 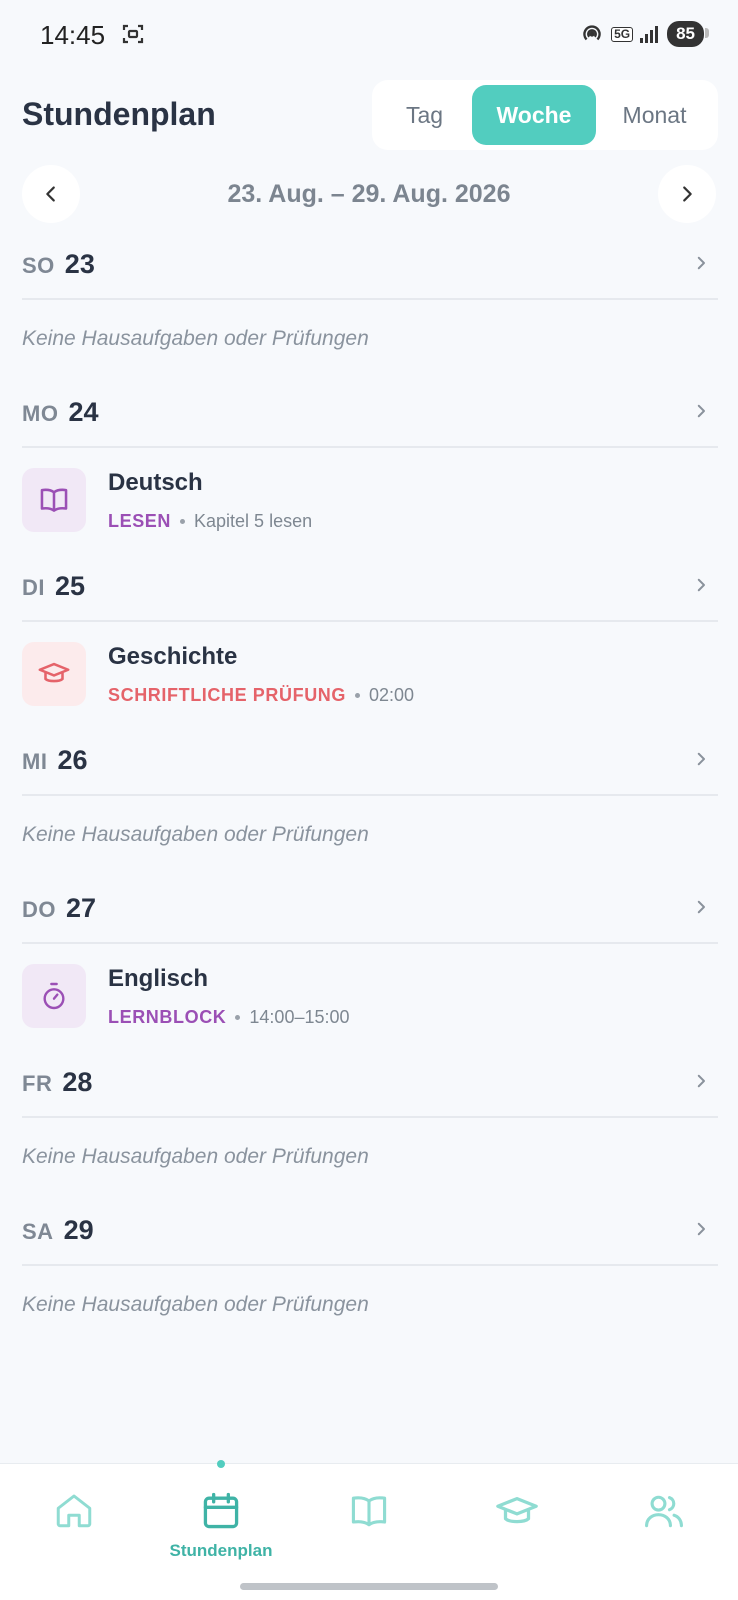 What do you see at coordinates (39, 909) in the screenshot?
I see `day-abbr: DO` at bounding box center [39, 909].